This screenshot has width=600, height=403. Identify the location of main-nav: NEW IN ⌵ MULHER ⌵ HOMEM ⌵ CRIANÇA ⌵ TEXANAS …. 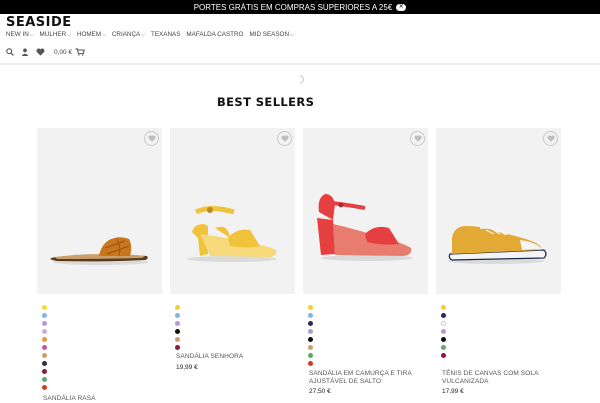
(150, 34).